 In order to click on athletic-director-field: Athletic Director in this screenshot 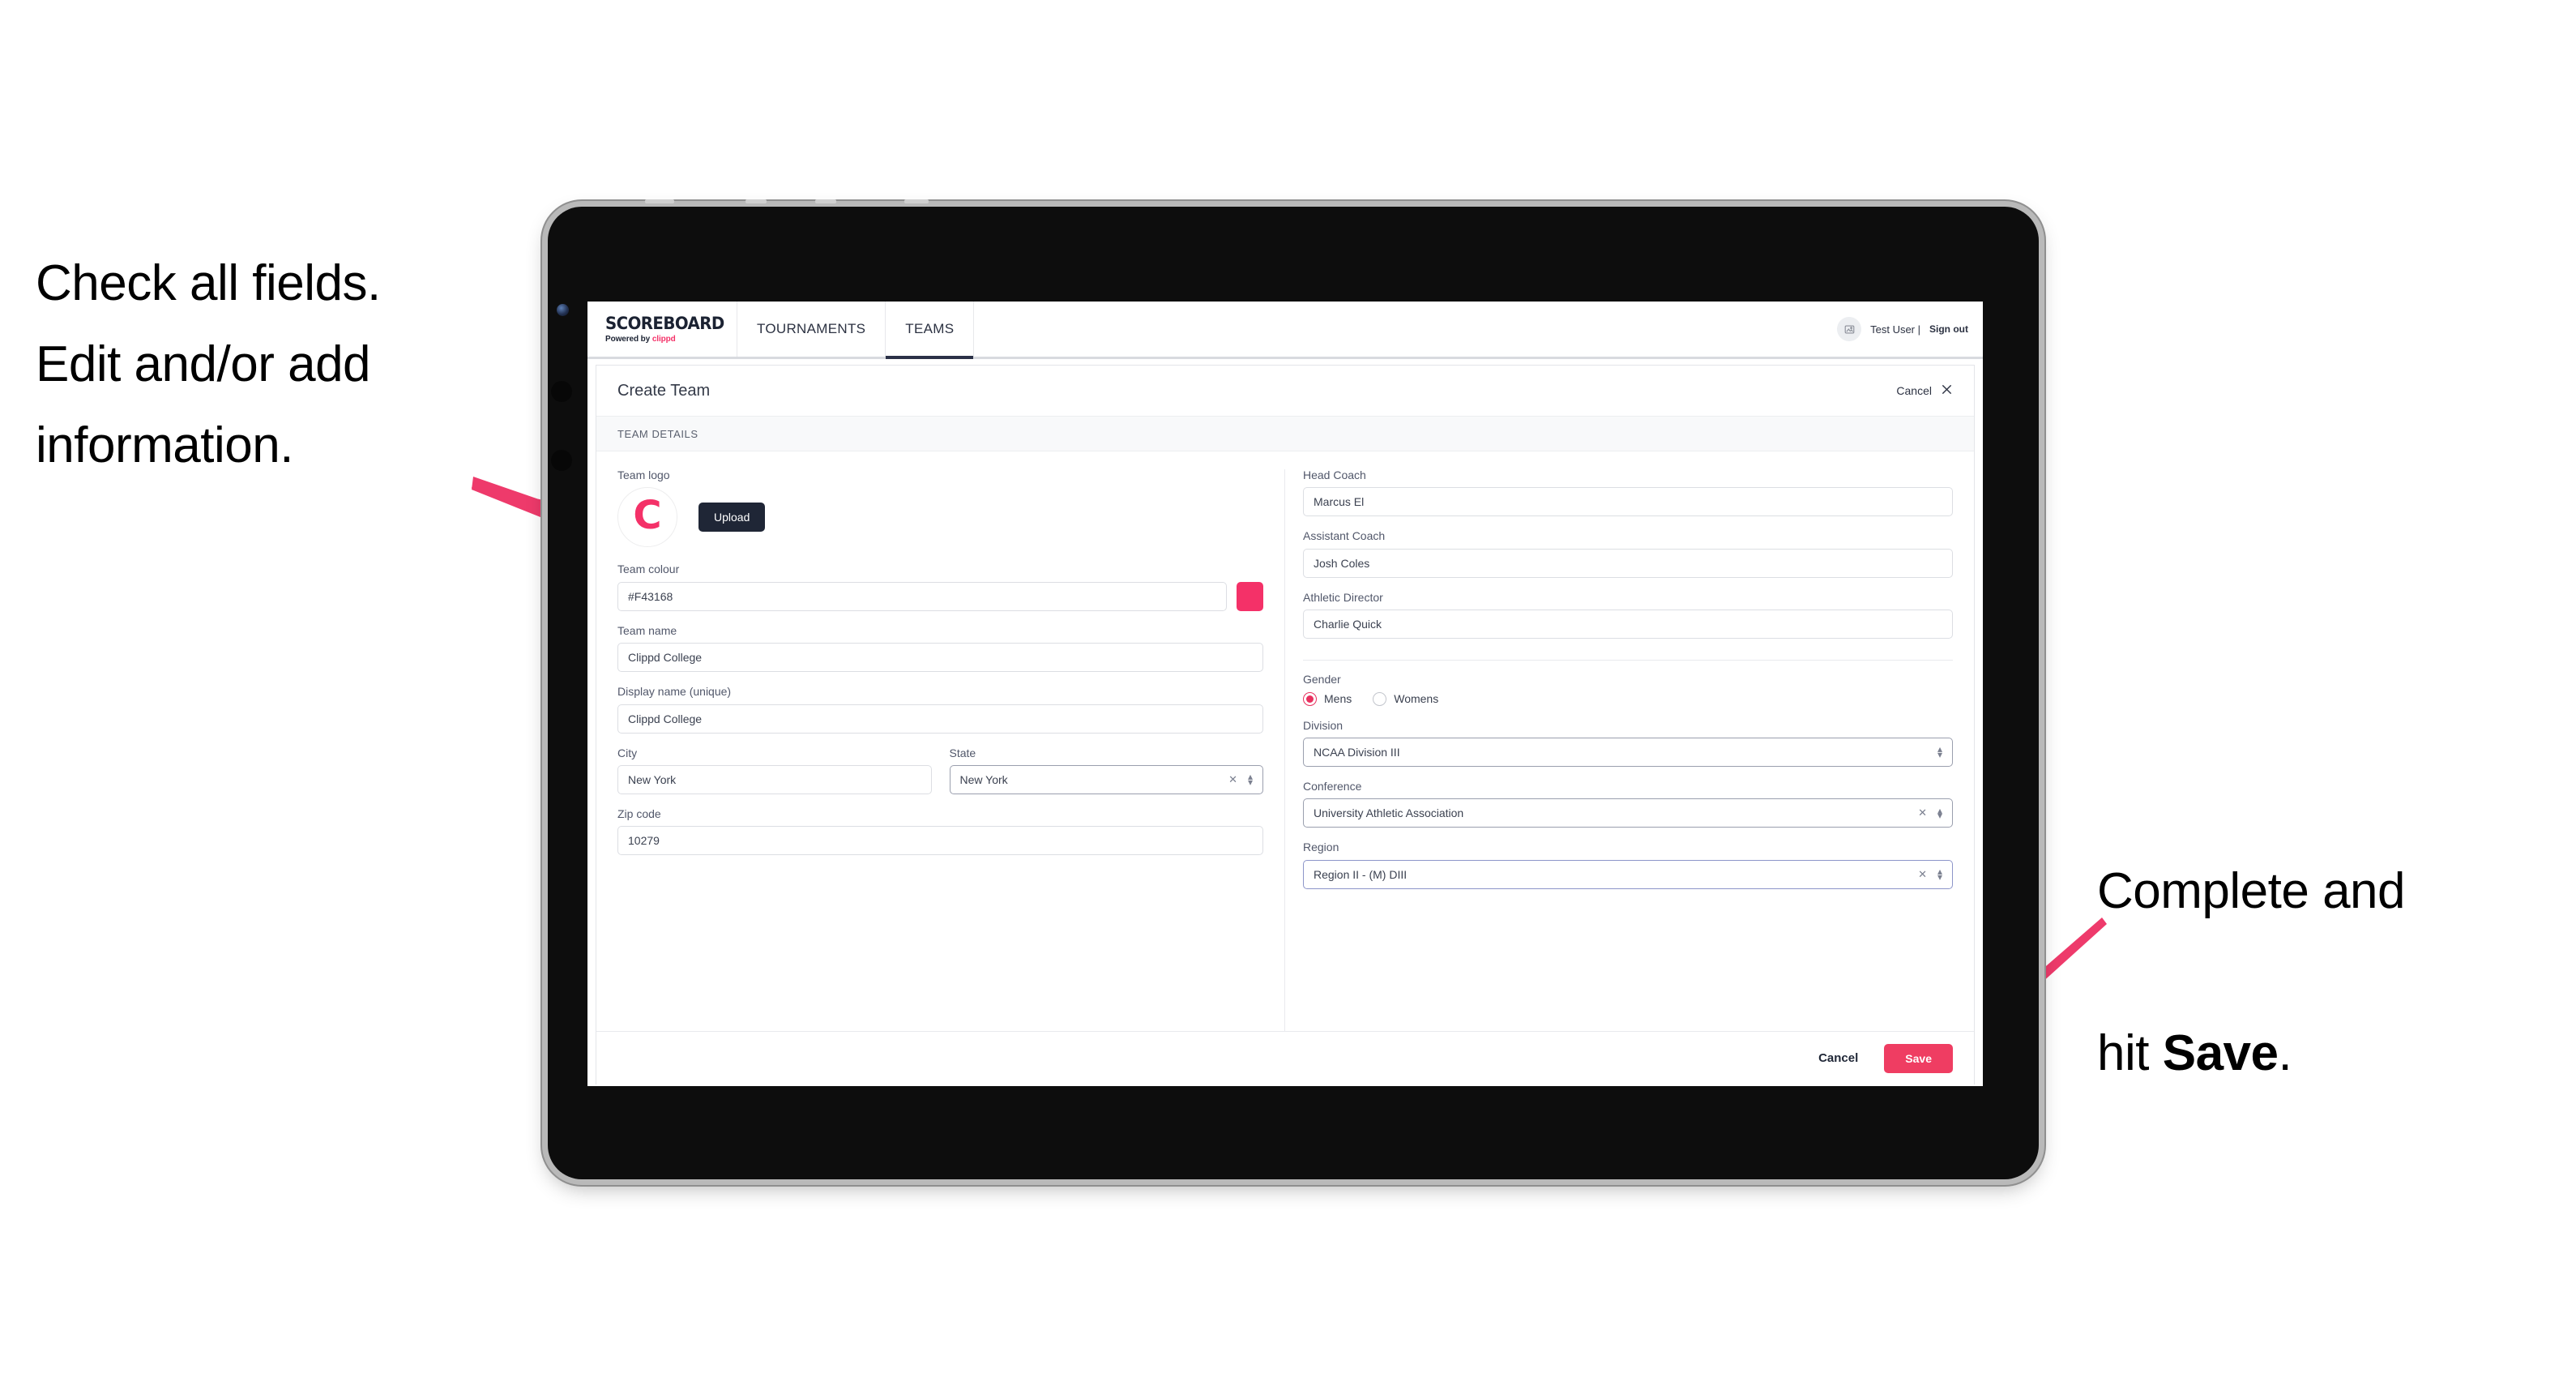, I will do `click(1628, 615)`.